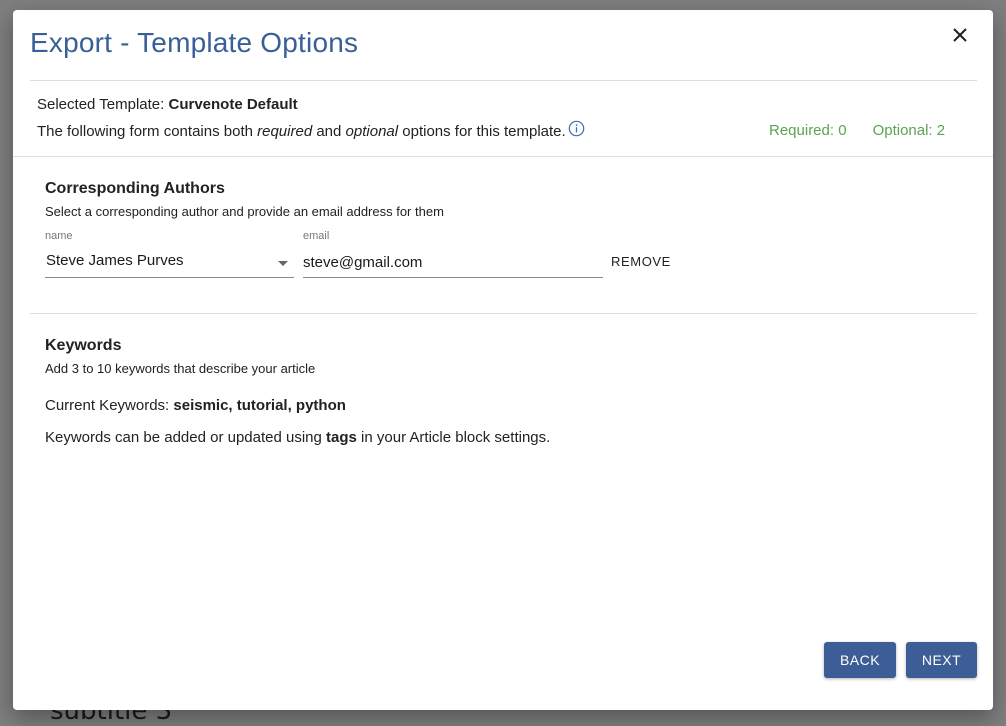 This screenshot has width=1006, height=726. Describe the element at coordinates (503, 313) in the screenshot. I see `section-divider` at that location.